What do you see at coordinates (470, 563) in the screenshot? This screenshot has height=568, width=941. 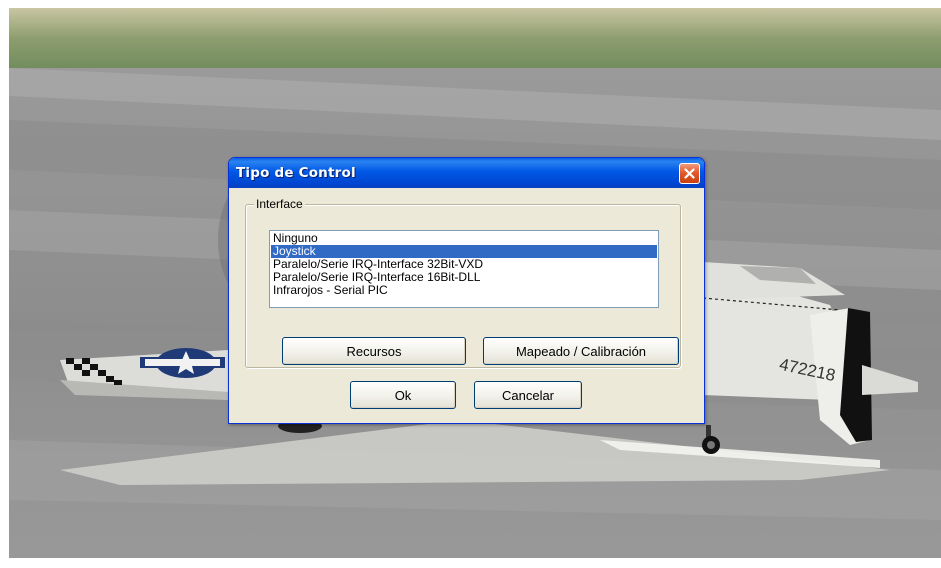 I see `white-border-bottom` at bounding box center [470, 563].